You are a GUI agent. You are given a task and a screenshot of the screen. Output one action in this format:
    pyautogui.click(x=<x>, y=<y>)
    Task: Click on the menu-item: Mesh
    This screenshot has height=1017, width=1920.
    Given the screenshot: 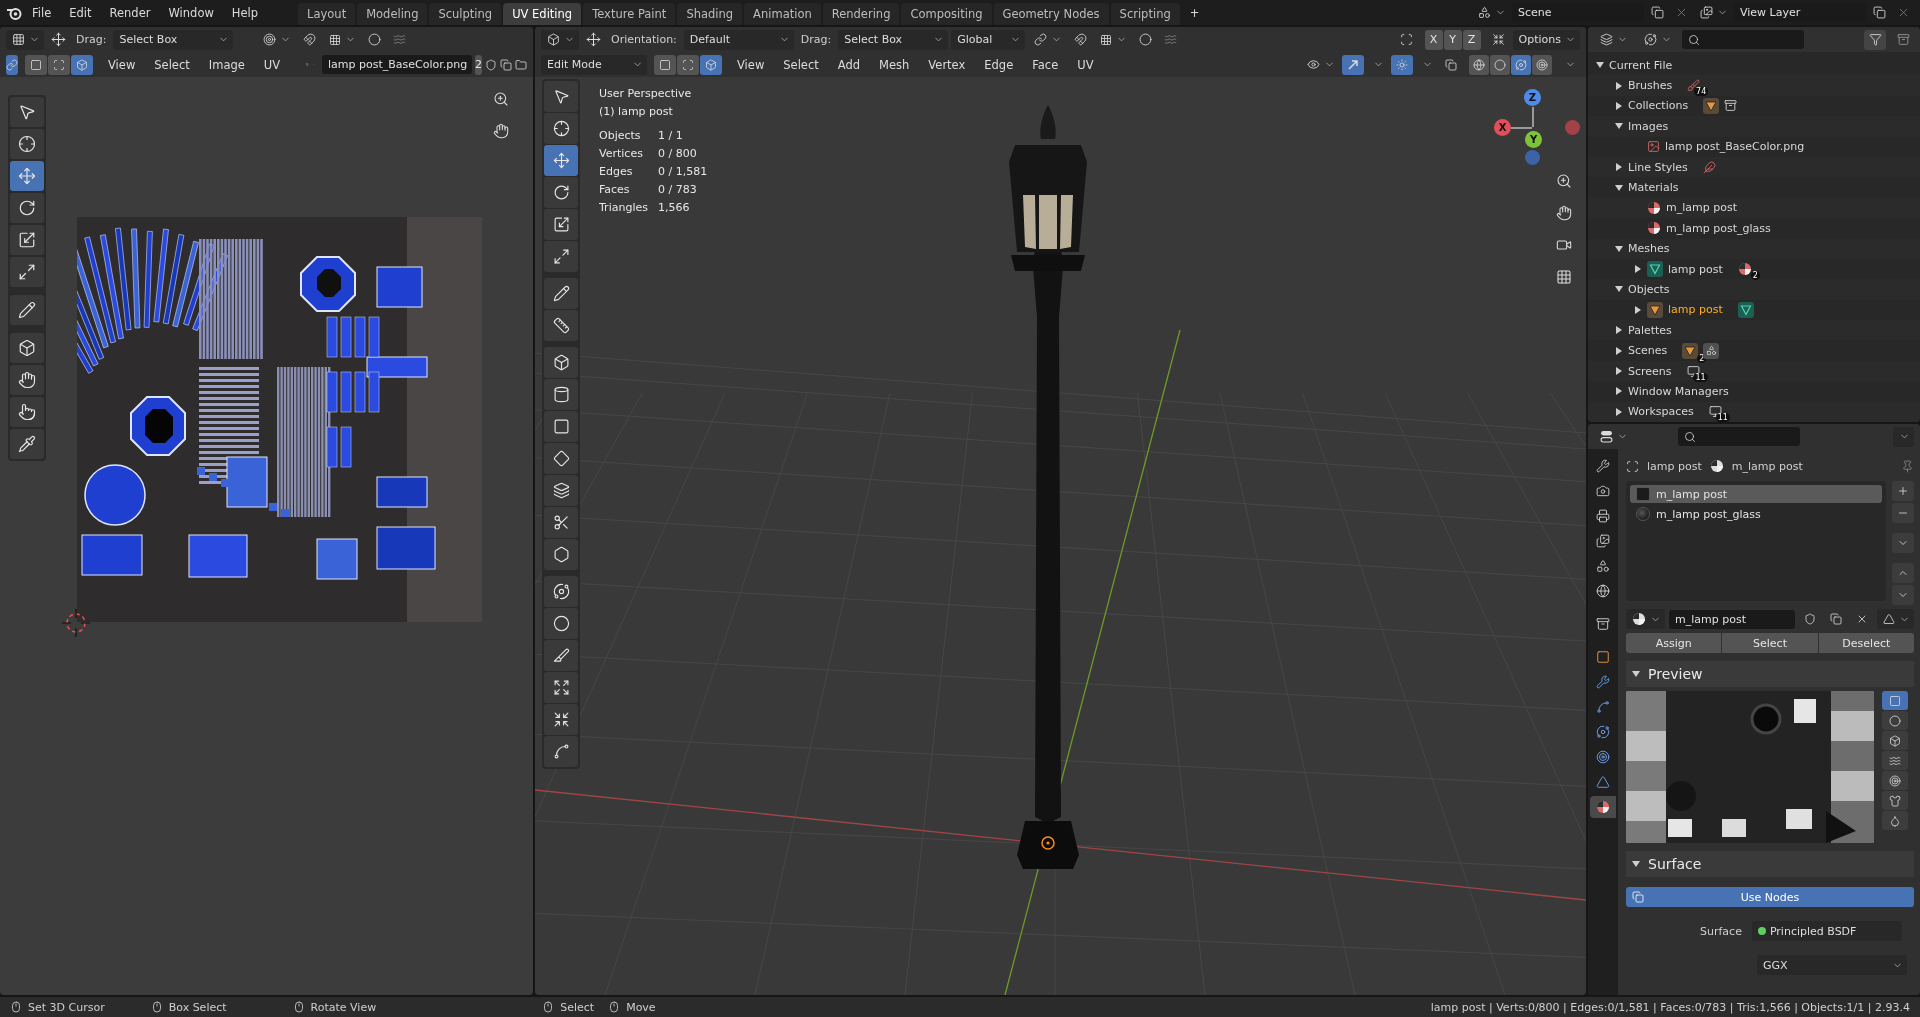 What is the action you would take?
    pyautogui.click(x=894, y=64)
    